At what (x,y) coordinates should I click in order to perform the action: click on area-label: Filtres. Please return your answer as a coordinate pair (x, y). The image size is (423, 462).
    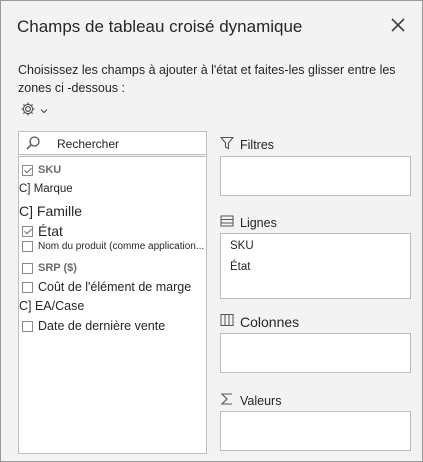
    Looking at the image, I should click on (257, 144).